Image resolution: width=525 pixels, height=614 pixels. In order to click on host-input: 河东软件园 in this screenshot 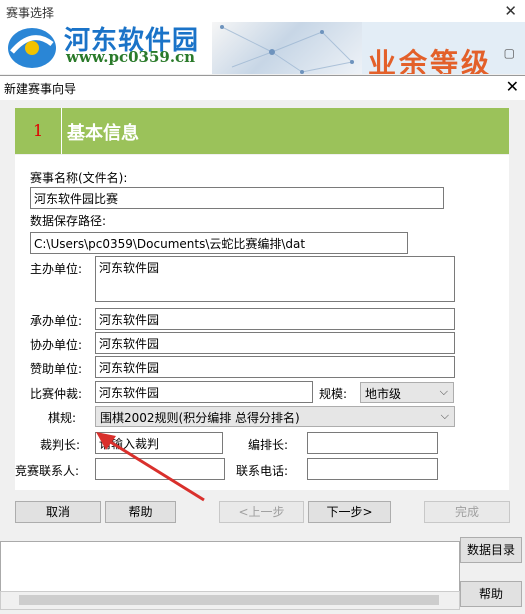, I will do `click(275, 279)`.